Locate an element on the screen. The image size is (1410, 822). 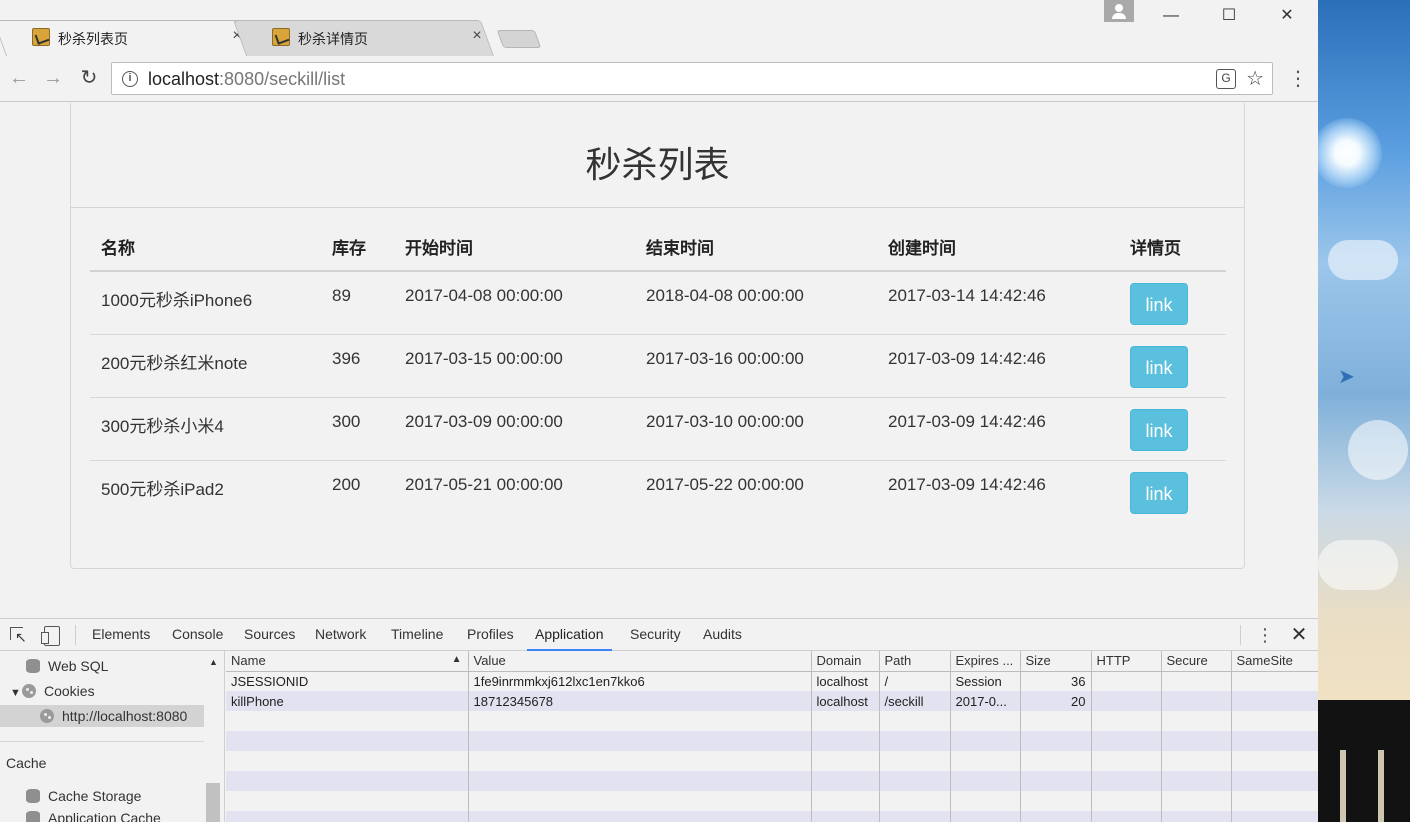
col-start-time: 开始时间 is located at coordinates (514, 247).